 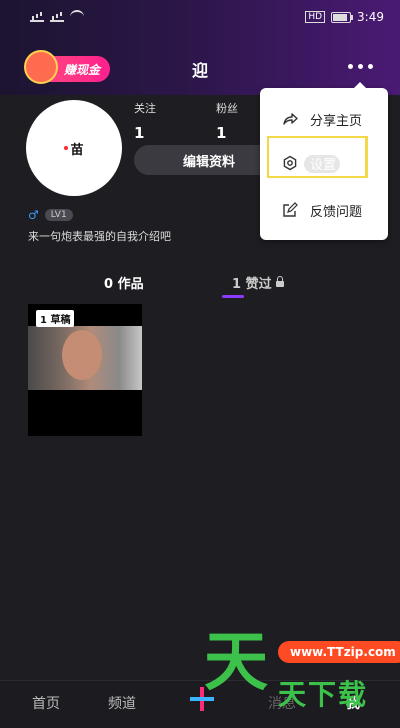 What do you see at coordinates (233, 296) in the screenshot?
I see `tab-active-indicator` at bounding box center [233, 296].